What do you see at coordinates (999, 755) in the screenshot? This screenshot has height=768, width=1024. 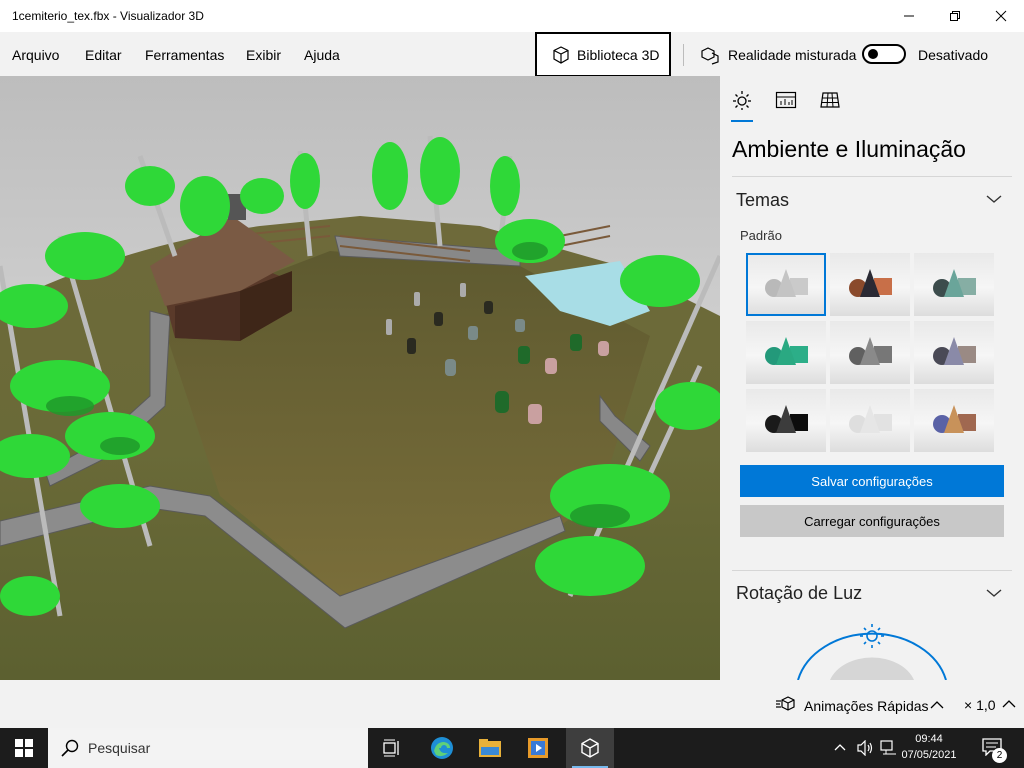 I see `notification-badge: 2` at bounding box center [999, 755].